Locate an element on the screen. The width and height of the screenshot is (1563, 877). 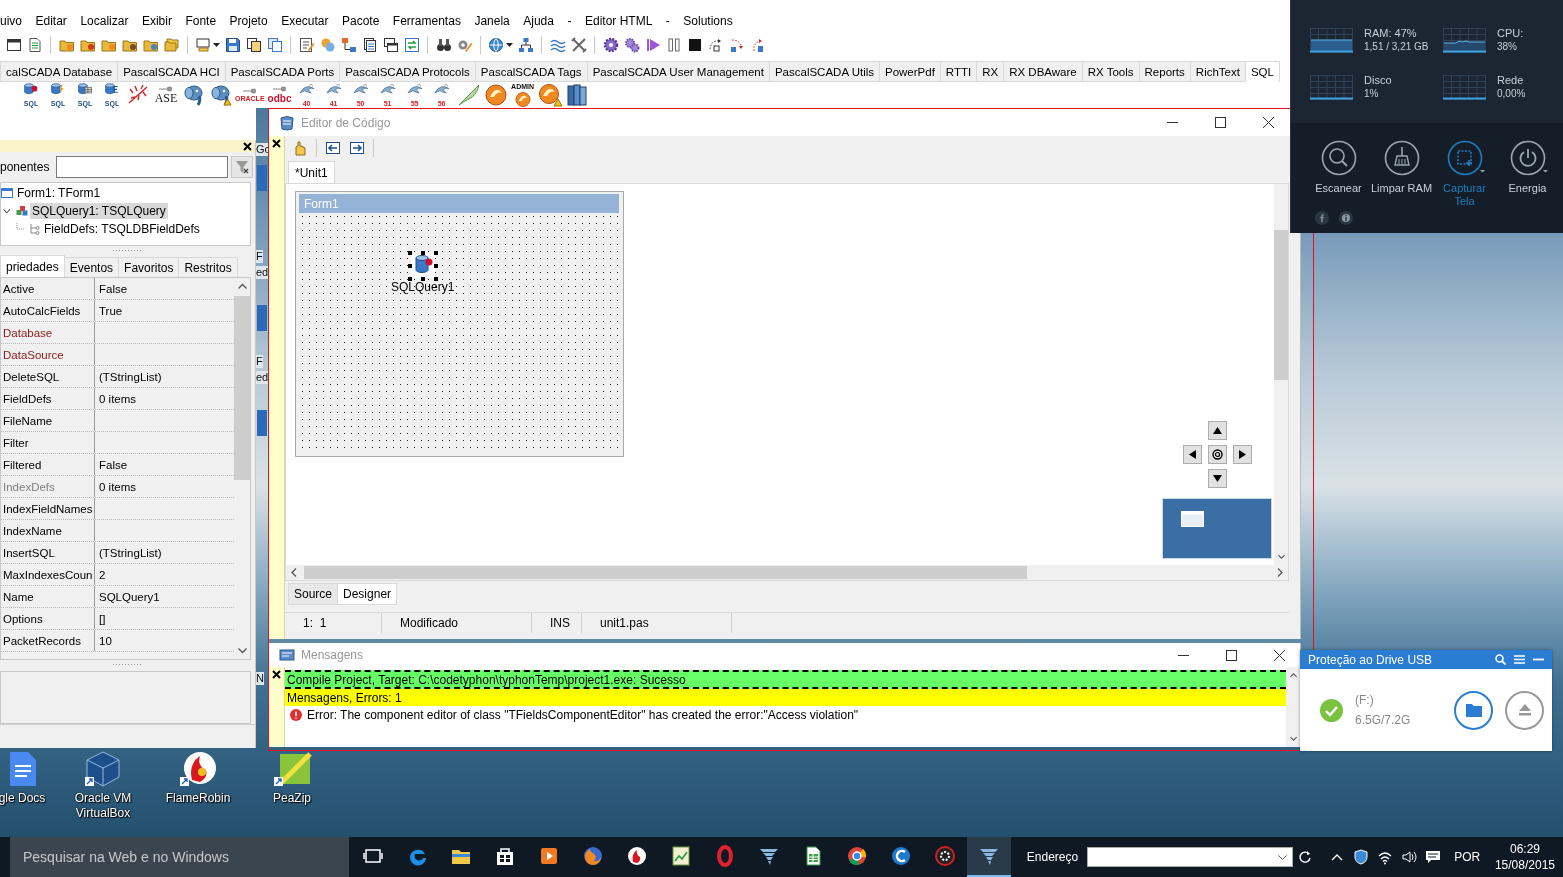
action-button: Capturar Tela is located at coordinates (1464, 174).